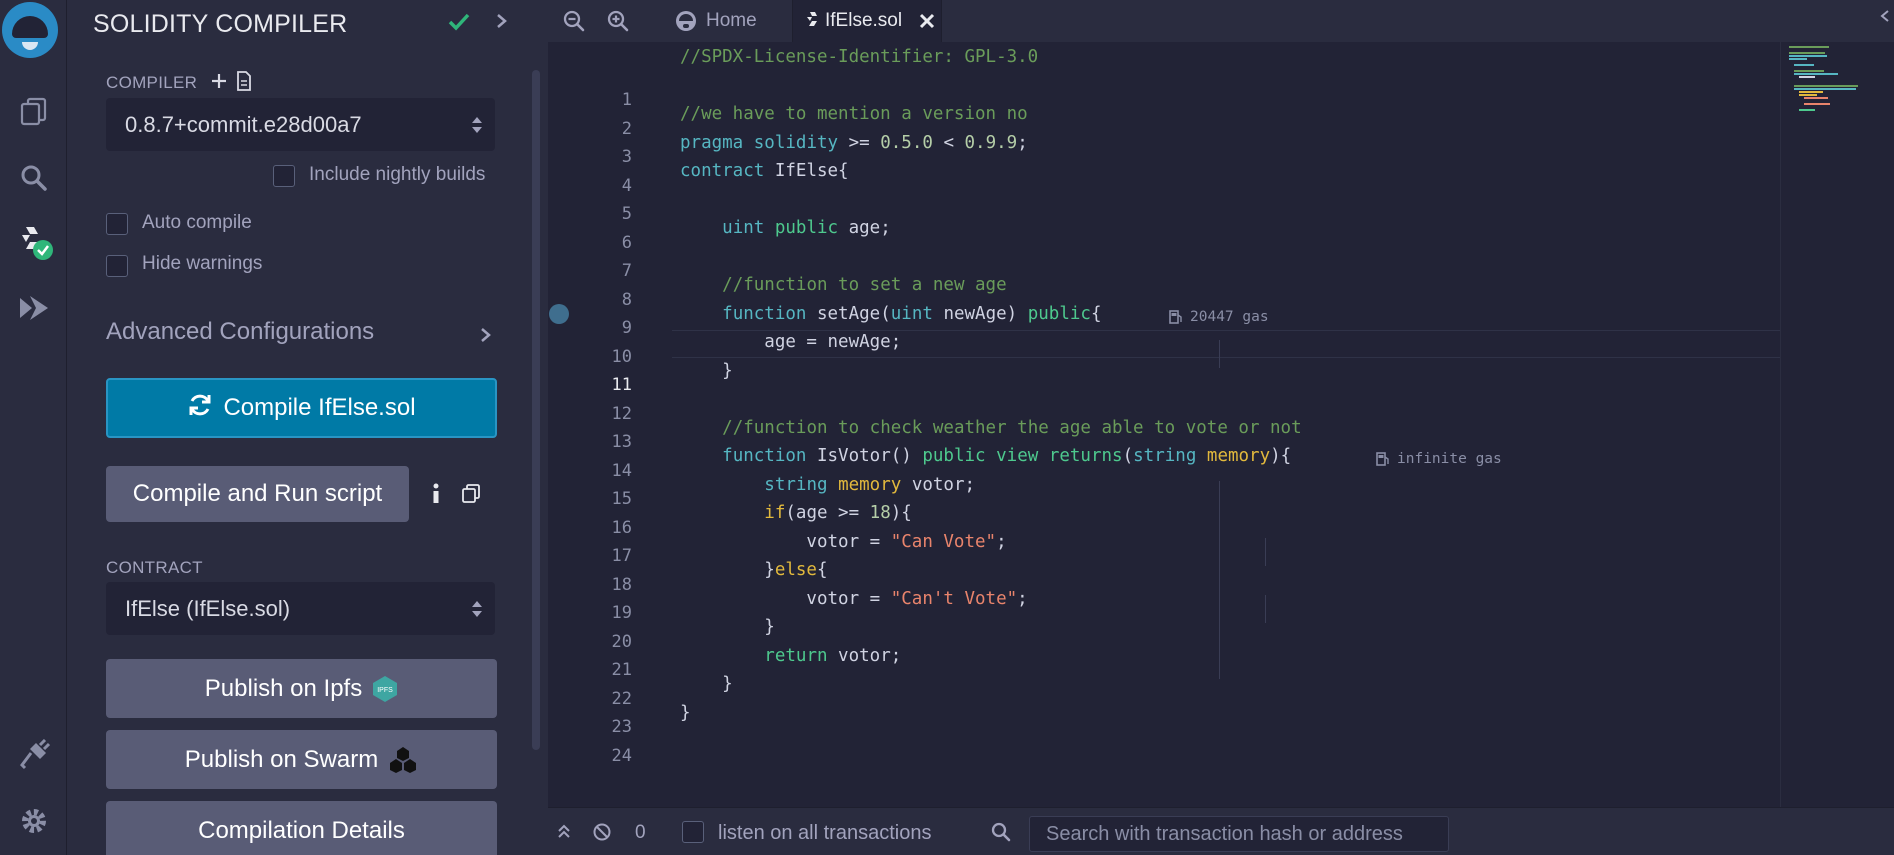 This screenshot has width=1894, height=855. I want to click on publish-ipfs-button: Publish on Ipfs IPFS, so click(301, 688).